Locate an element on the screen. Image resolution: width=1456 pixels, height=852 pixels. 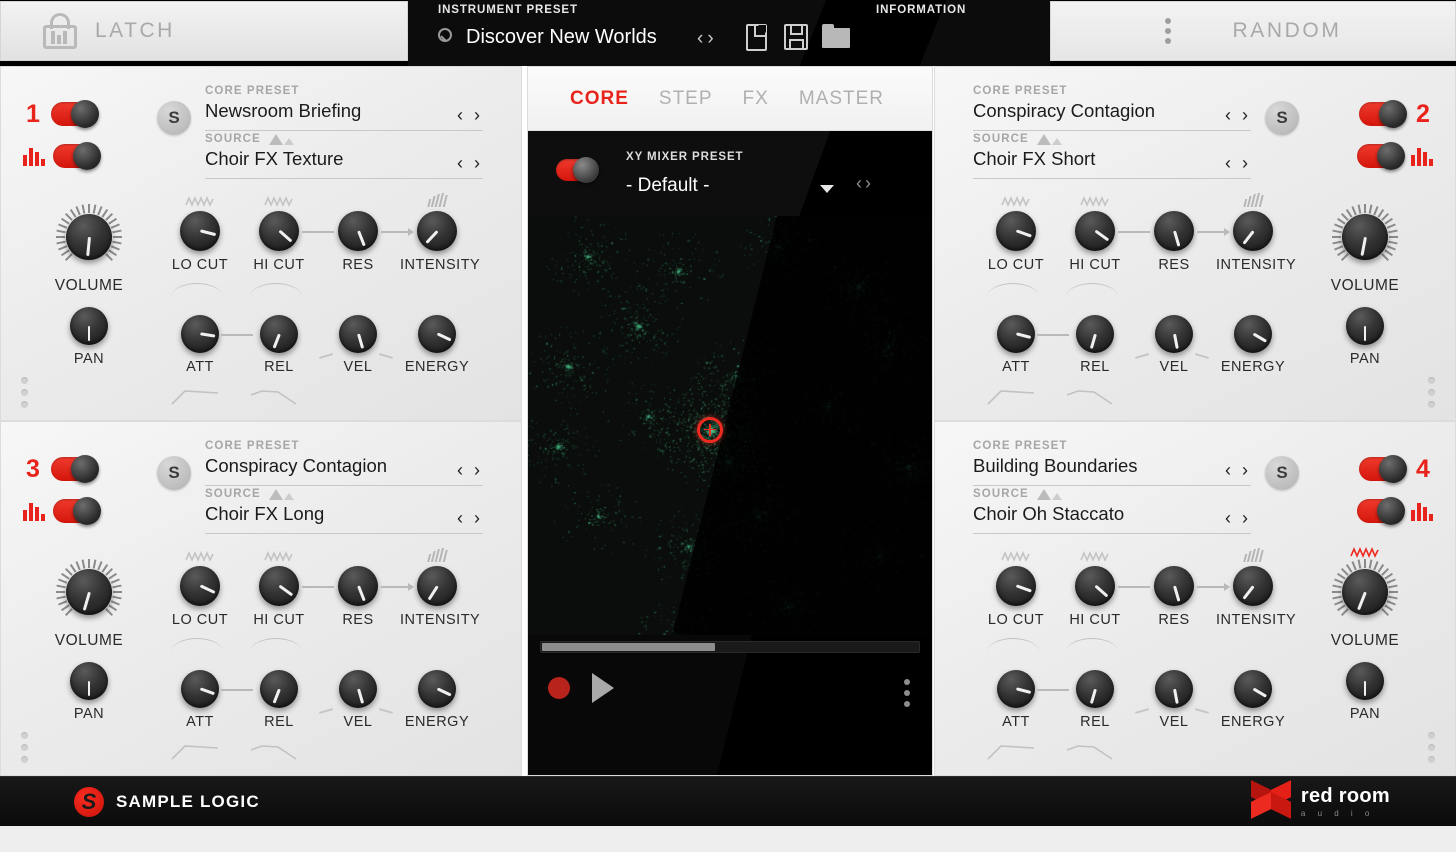
res-knob-label: RES is located at coordinates (358, 265).